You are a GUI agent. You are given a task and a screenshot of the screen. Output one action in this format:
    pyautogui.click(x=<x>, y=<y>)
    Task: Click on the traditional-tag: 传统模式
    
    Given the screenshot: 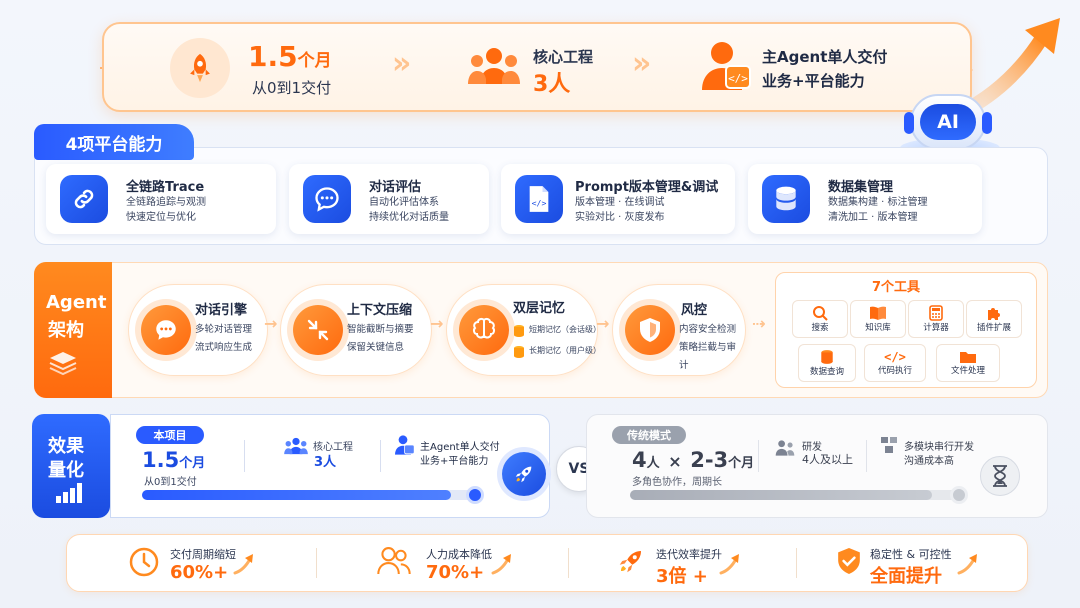 What is the action you would take?
    pyautogui.click(x=649, y=435)
    